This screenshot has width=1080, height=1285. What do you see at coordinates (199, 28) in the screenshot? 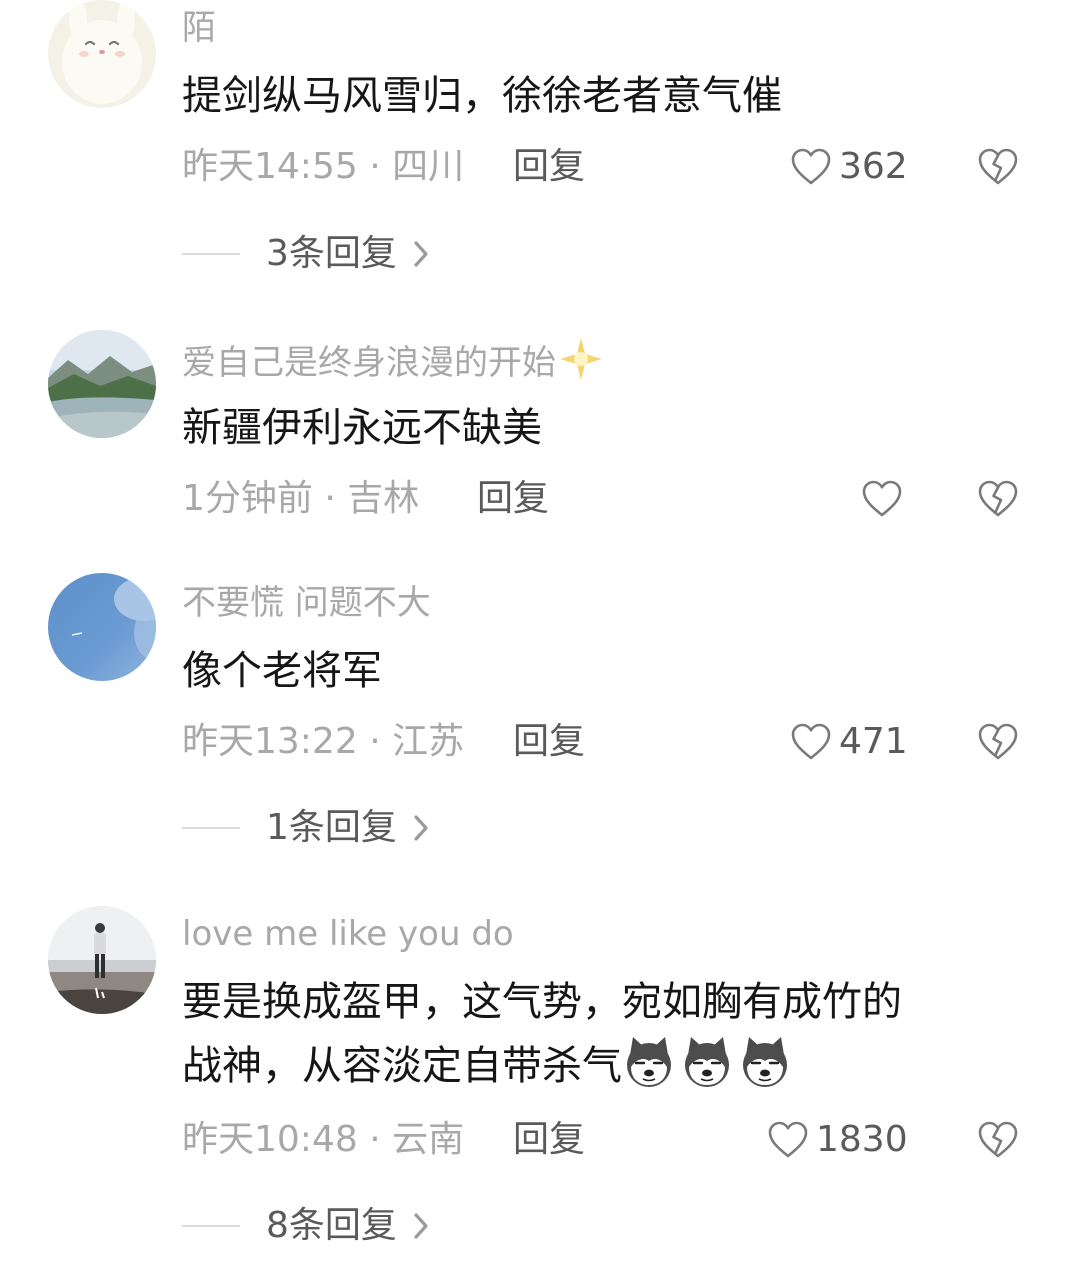
I see `username: 陌` at bounding box center [199, 28].